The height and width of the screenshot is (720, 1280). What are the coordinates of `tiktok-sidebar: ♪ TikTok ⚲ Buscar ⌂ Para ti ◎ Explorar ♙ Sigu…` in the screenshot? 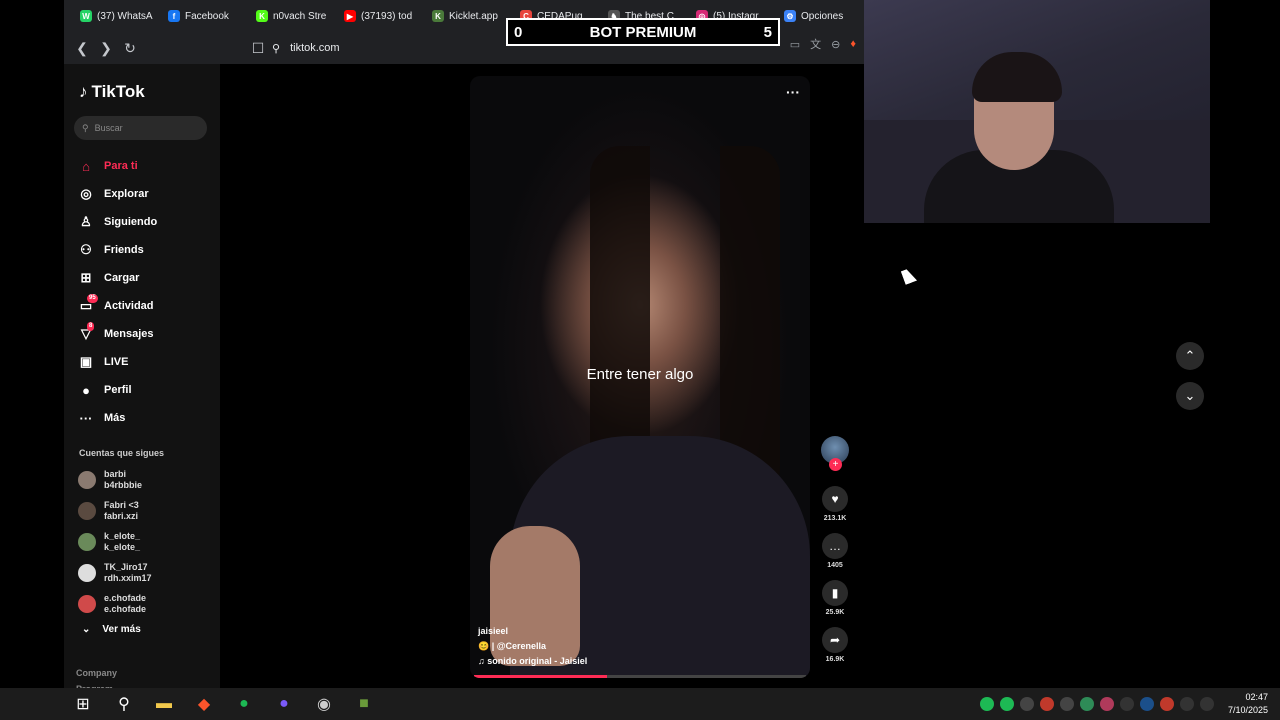 It's located at (142, 379).